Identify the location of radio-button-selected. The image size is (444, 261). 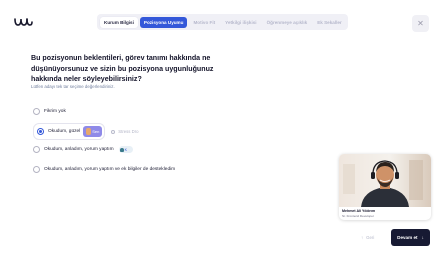
(40, 131).